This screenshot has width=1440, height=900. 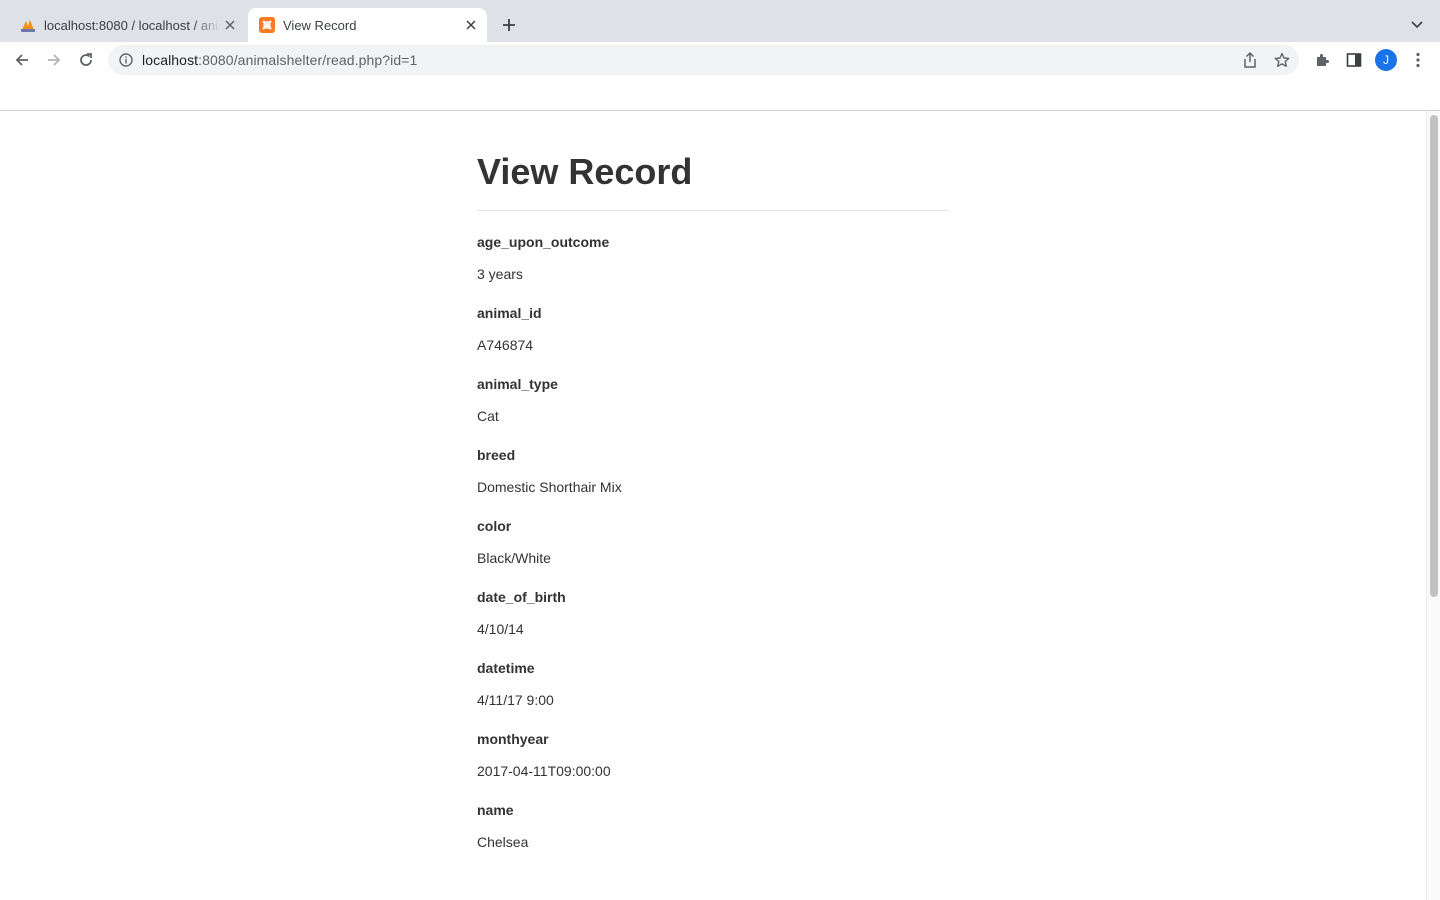 I want to click on plus-icon, so click(x=509, y=25).